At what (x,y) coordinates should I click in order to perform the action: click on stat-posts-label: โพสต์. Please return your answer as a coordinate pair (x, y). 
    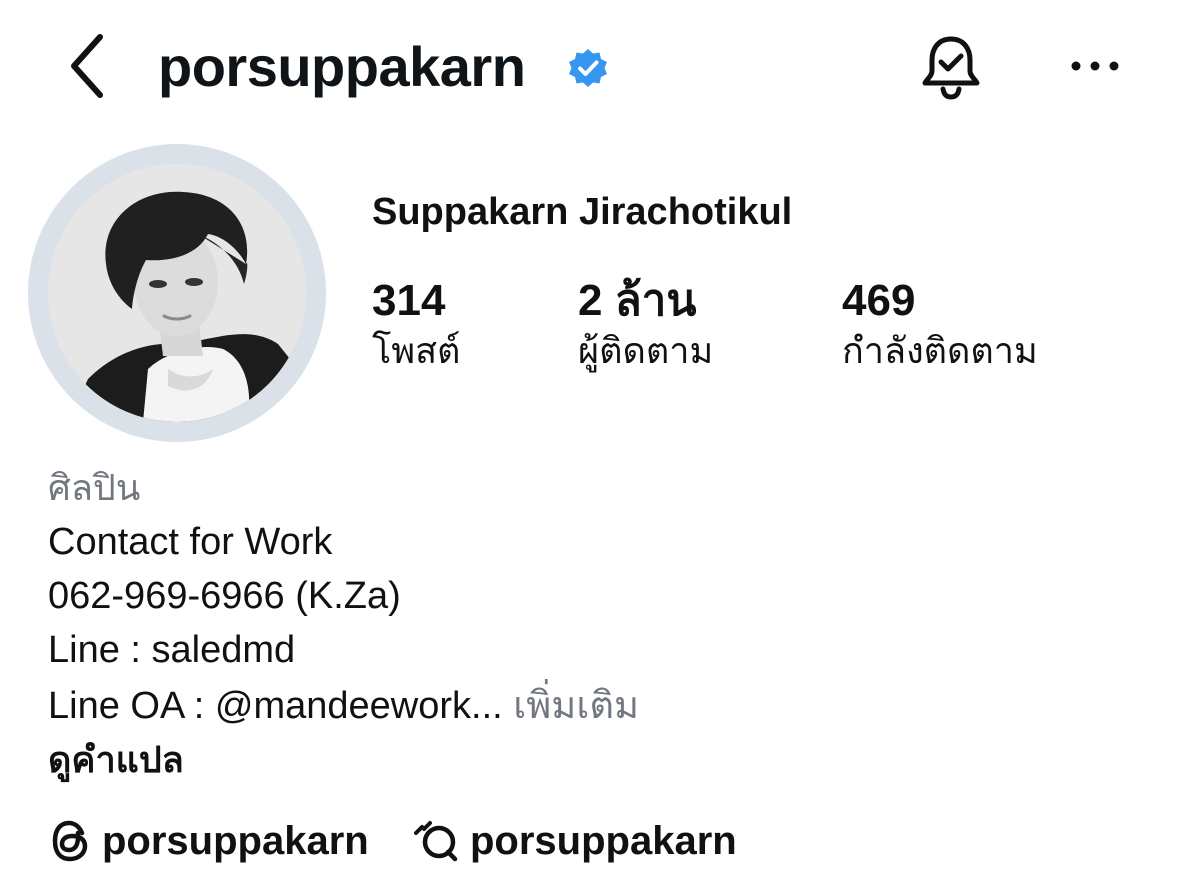
    Looking at the image, I should click on (416, 350).